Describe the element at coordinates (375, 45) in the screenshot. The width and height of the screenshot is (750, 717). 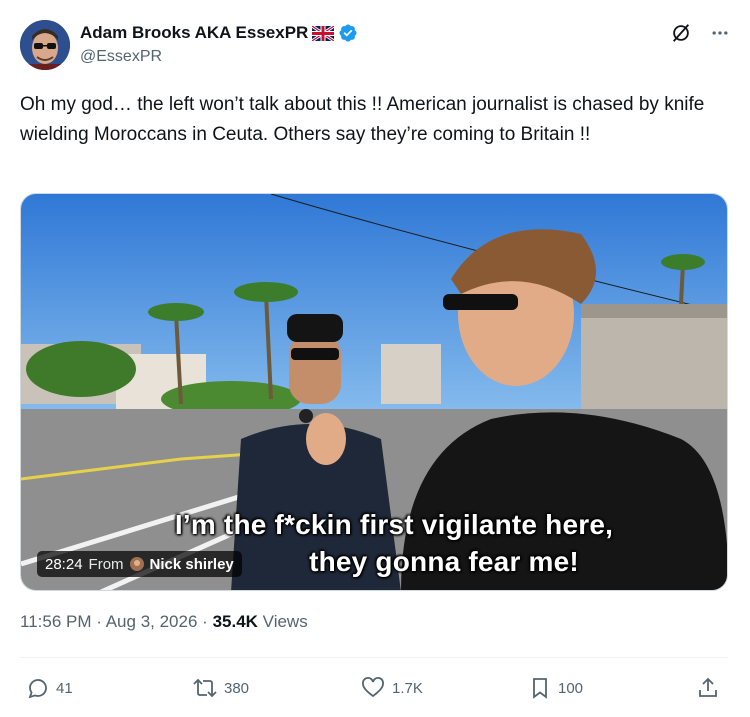
I see `tweet-header: Adam Brooks AKA EssexPR @EssexPR` at that location.